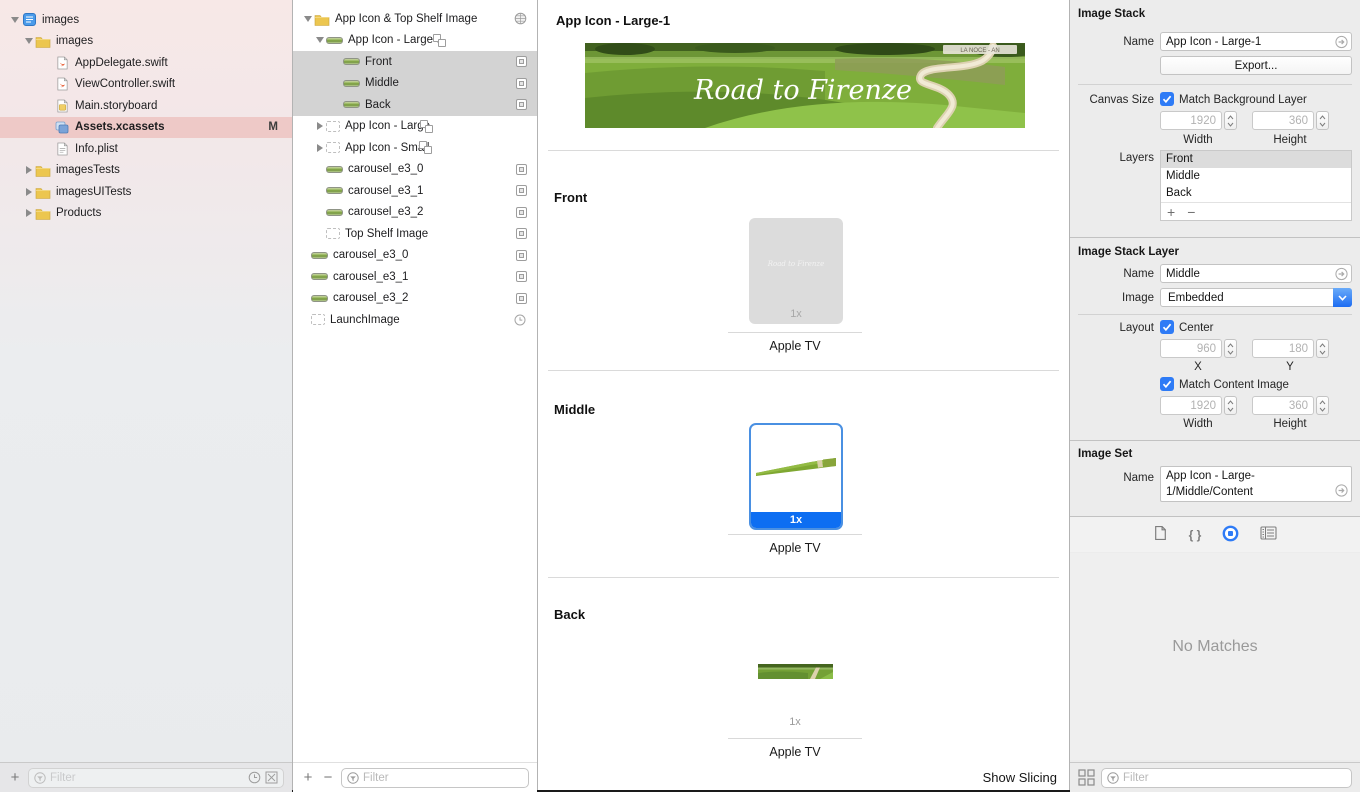  I want to click on outline-row-brand-folder: App Icon & Top Shelf Image, so click(415, 19).